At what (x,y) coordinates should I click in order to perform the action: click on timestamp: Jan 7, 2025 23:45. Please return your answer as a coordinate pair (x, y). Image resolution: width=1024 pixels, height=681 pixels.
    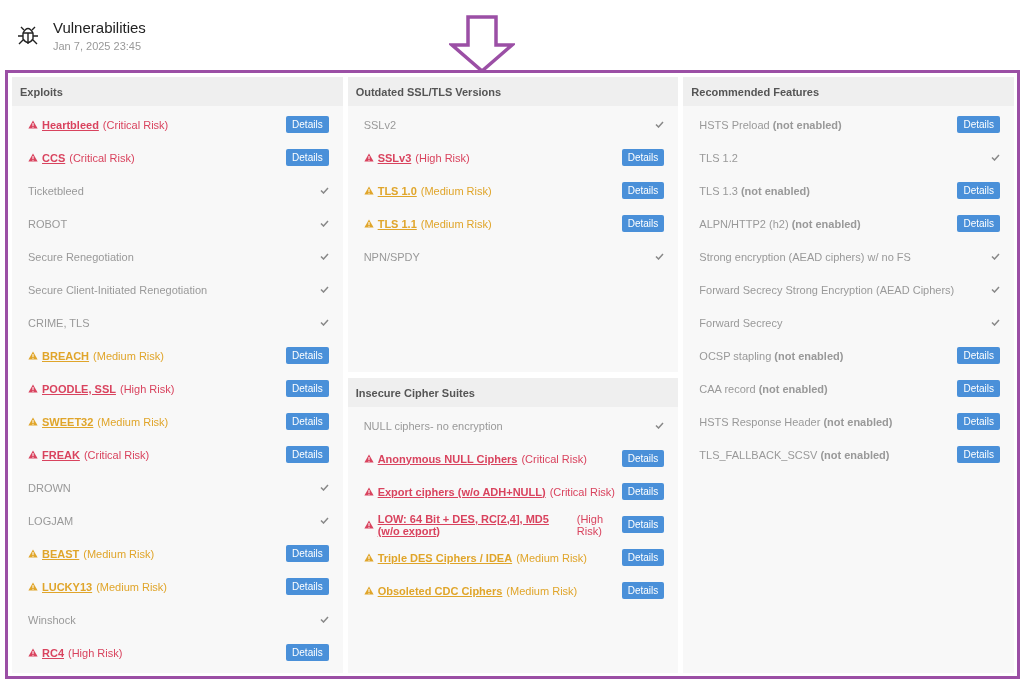
    Looking at the image, I should click on (98, 45).